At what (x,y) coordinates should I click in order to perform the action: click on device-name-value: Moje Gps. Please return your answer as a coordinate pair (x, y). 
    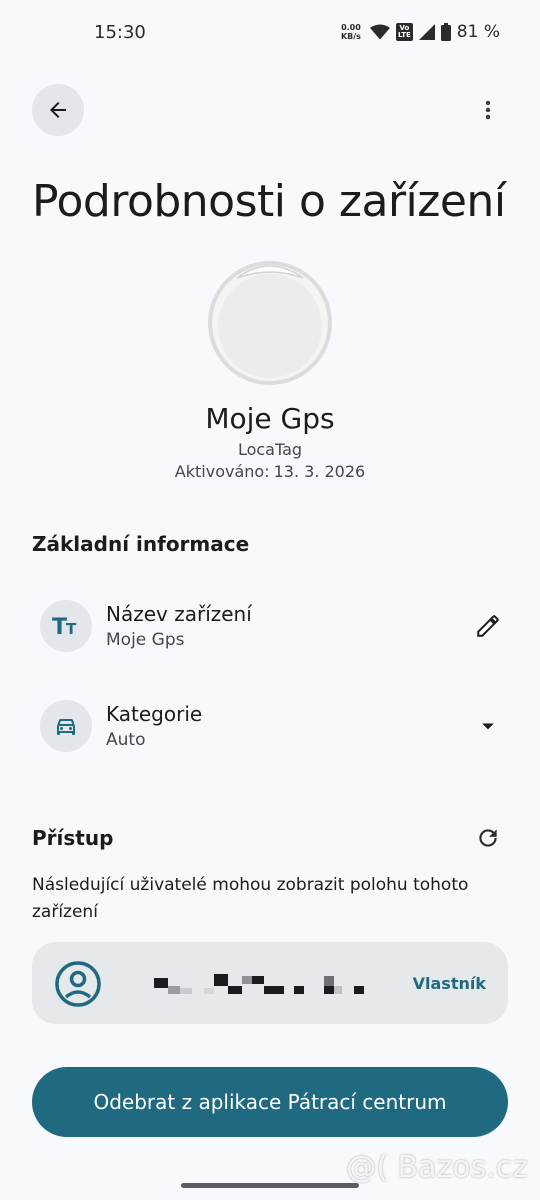
    Looking at the image, I should click on (145, 640).